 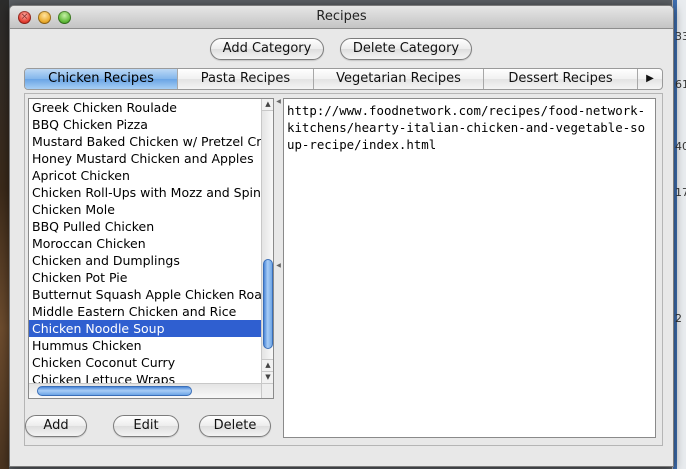 What do you see at coordinates (267, 390) in the screenshot?
I see `scrollbar-corner` at bounding box center [267, 390].